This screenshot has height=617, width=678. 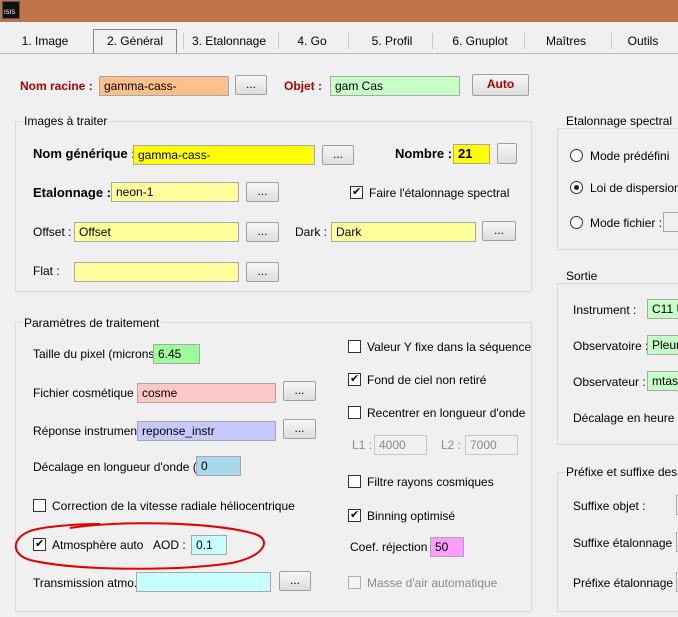 I want to click on prefixe-suffixe-title: Préfixe et suffixe des no, so click(x=621, y=472).